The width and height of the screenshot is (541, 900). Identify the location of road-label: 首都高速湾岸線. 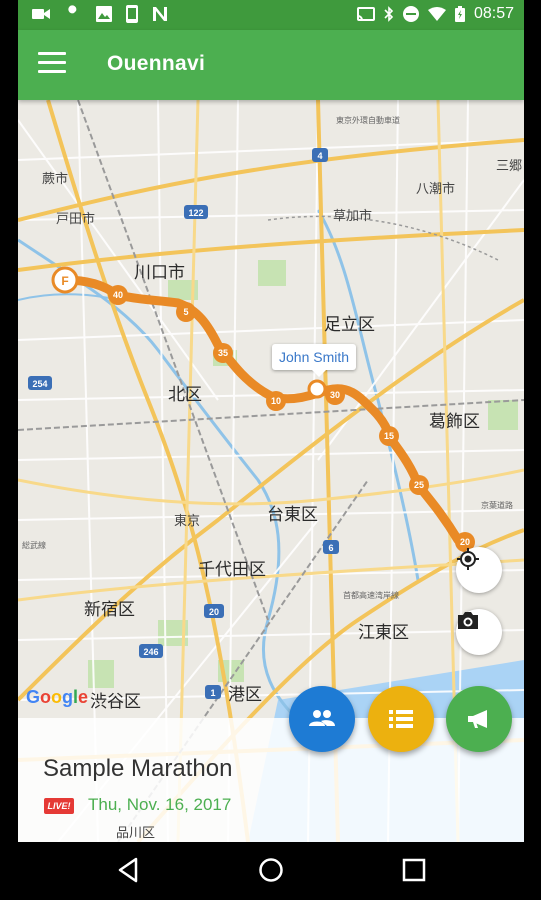
(371, 595).